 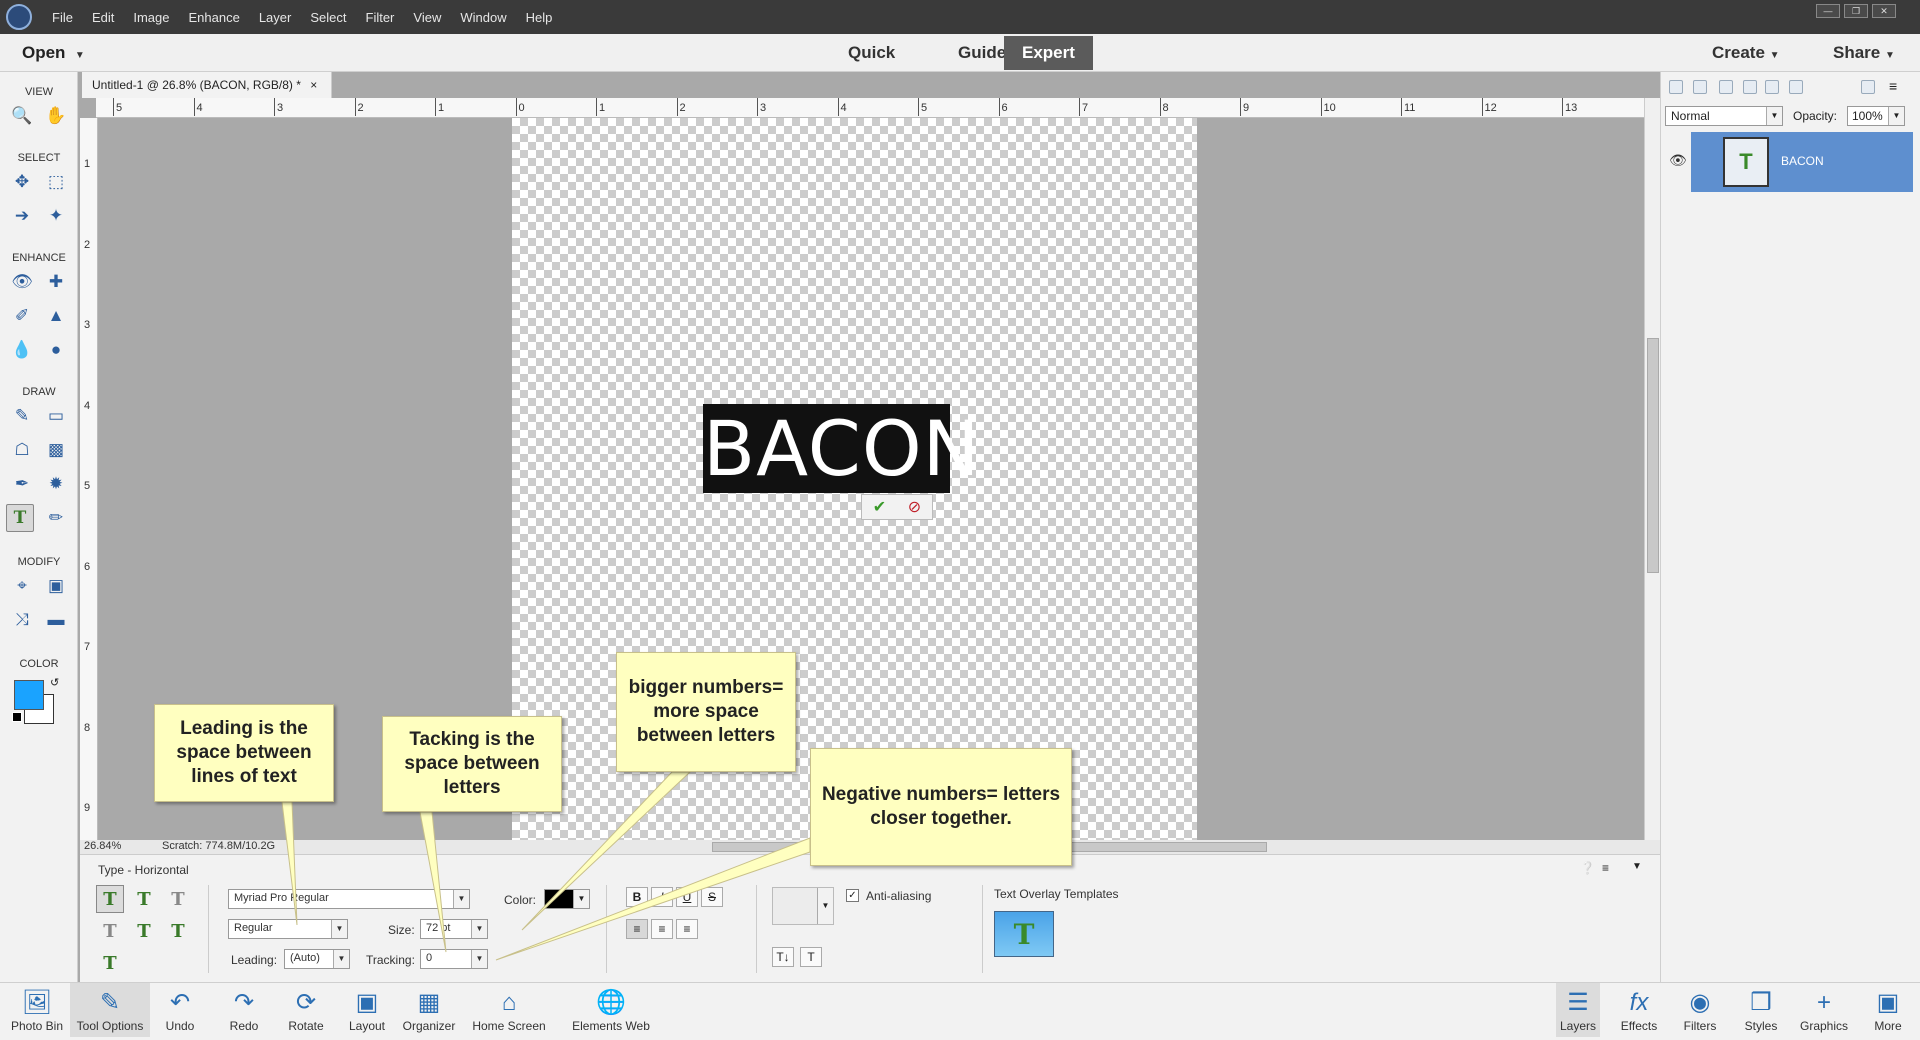 I want to click on new-layer-icon, so click(x=1676, y=87).